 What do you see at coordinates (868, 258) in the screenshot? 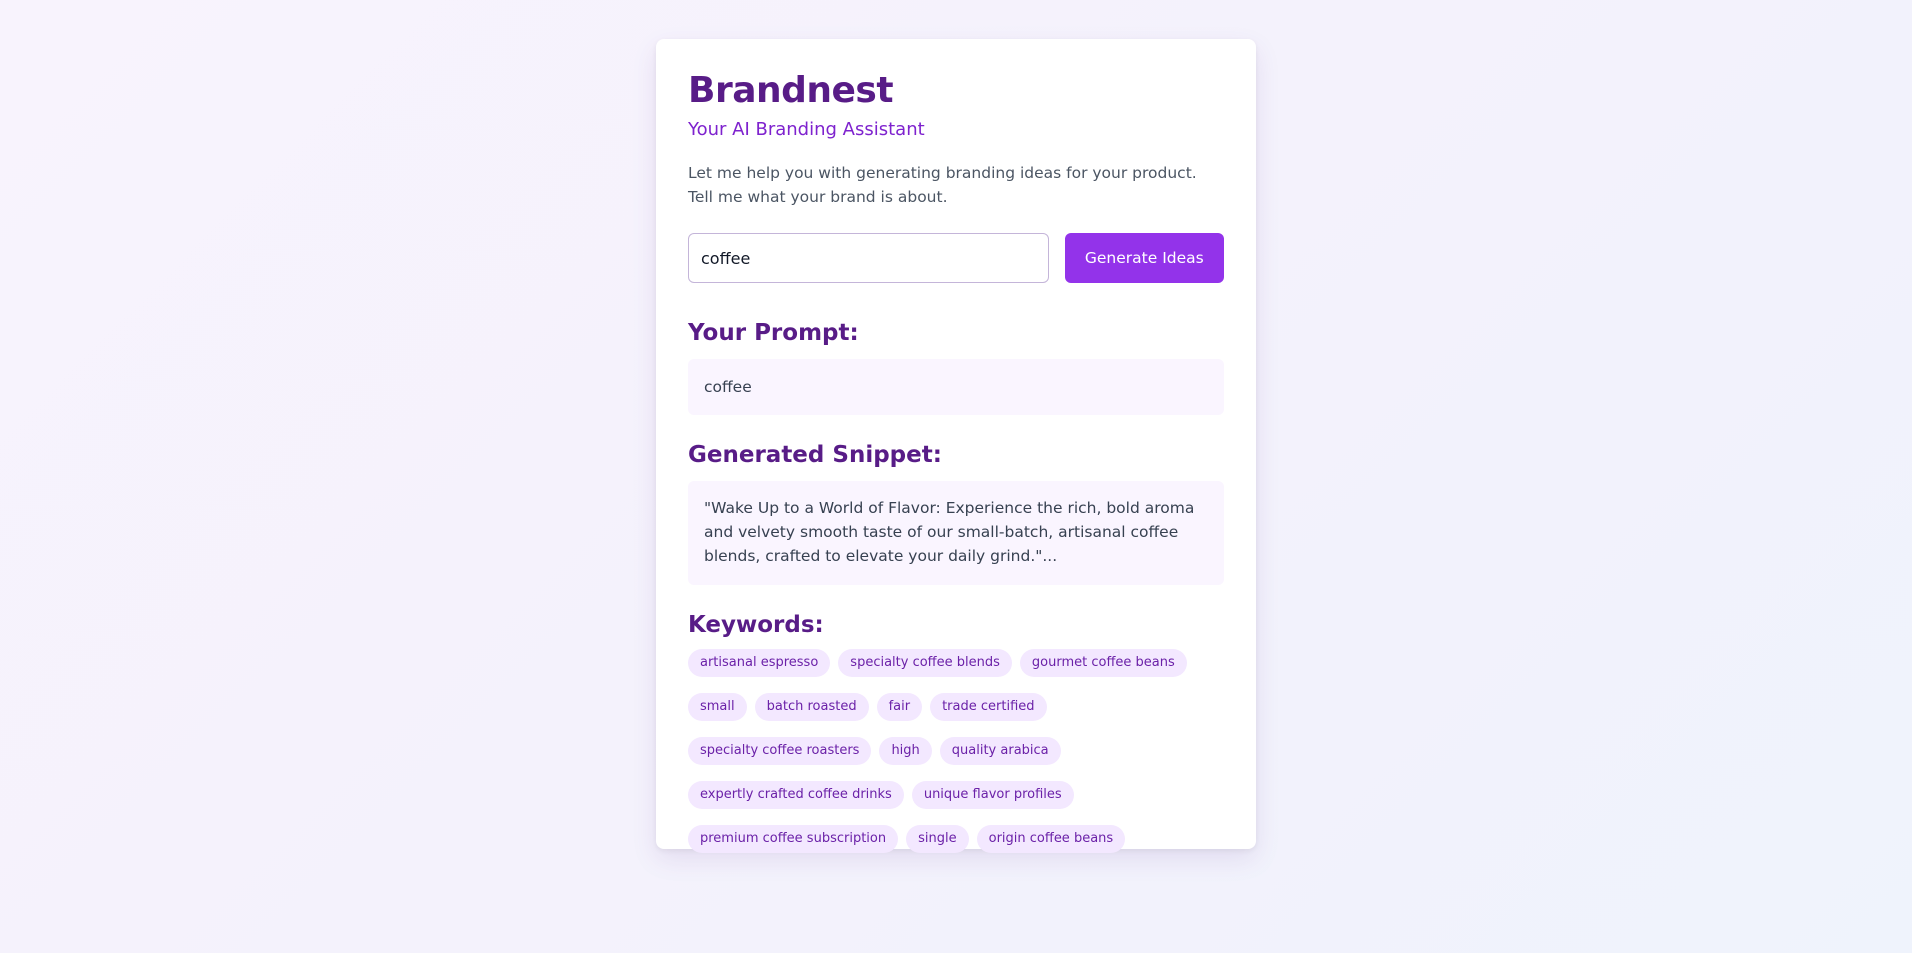
I see `brand-prompt-input` at bounding box center [868, 258].